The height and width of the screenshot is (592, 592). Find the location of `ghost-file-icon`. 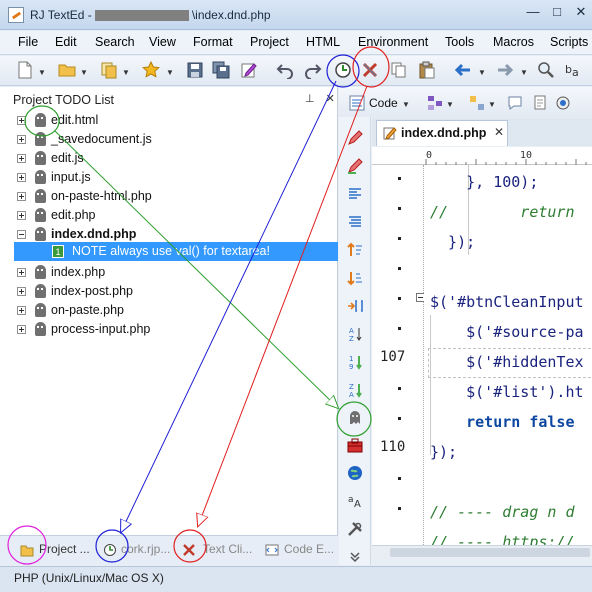

ghost-file-icon is located at coordinates (40, 215).